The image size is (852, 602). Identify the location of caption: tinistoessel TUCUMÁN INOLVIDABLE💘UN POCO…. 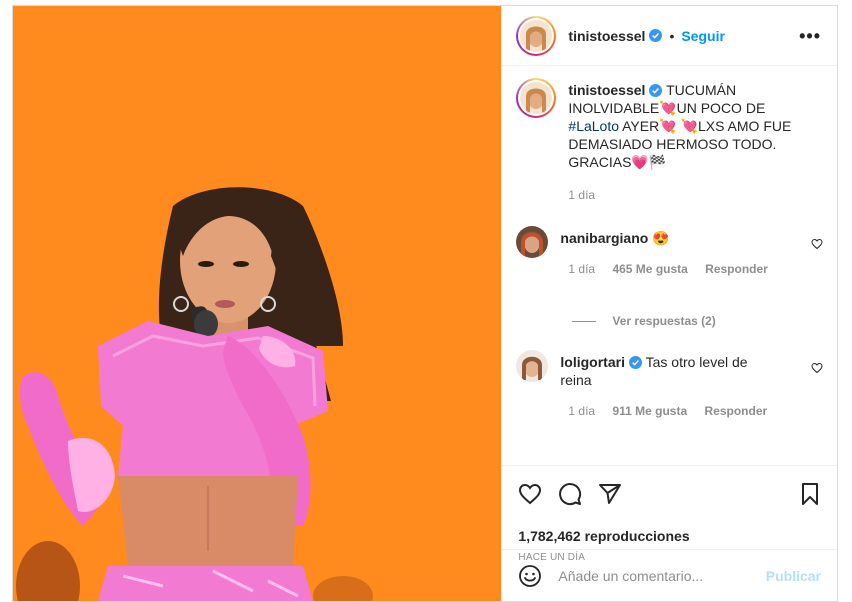
(669, 124).